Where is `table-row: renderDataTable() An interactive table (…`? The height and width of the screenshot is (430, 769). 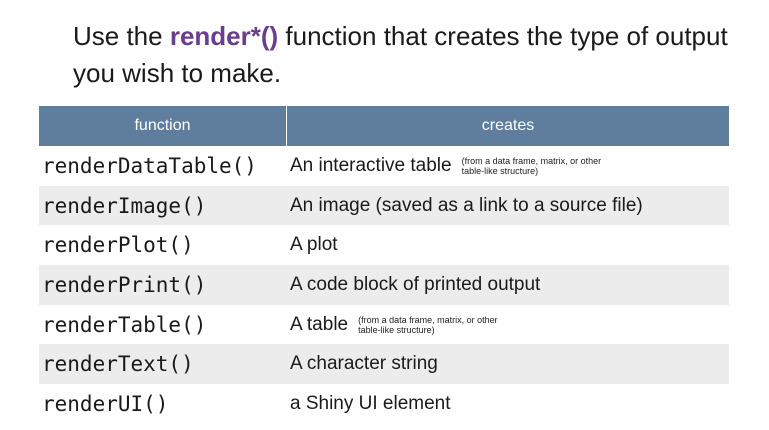 table-row: renderDataTable() An interactive table (… is located at coordinates (384, 166).